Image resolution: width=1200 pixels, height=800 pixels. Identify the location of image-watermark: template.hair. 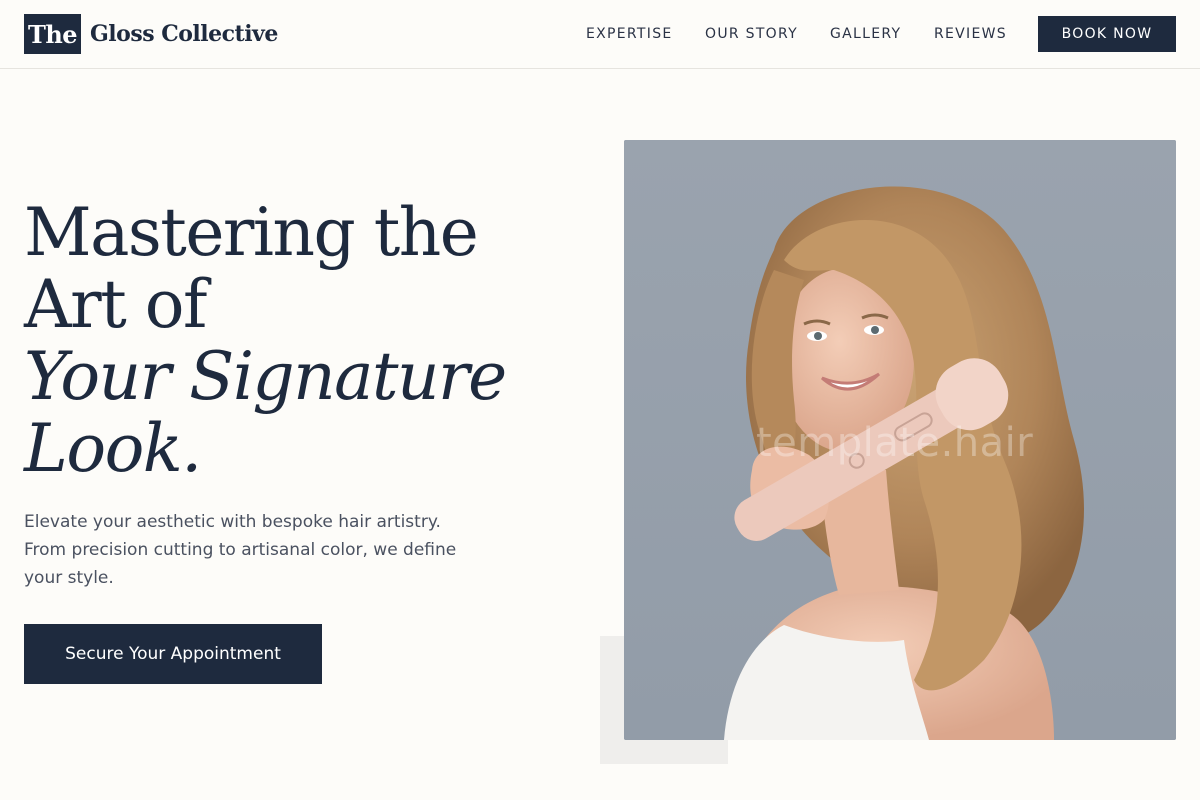
(895, 443).